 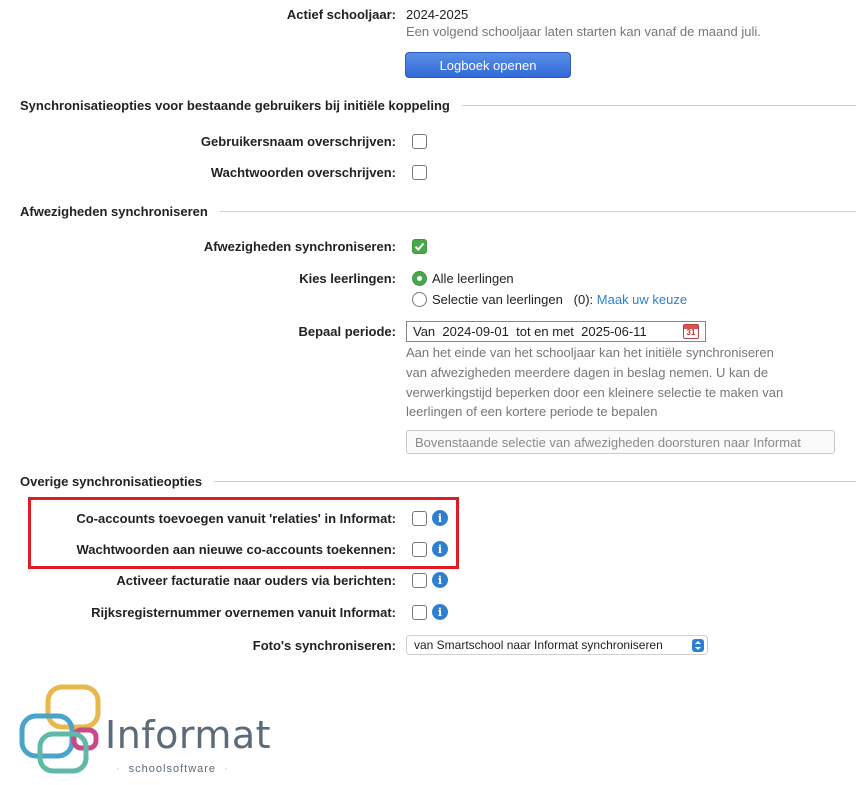 I want to click on calendar-day: 31, so click(x=691, y=332).